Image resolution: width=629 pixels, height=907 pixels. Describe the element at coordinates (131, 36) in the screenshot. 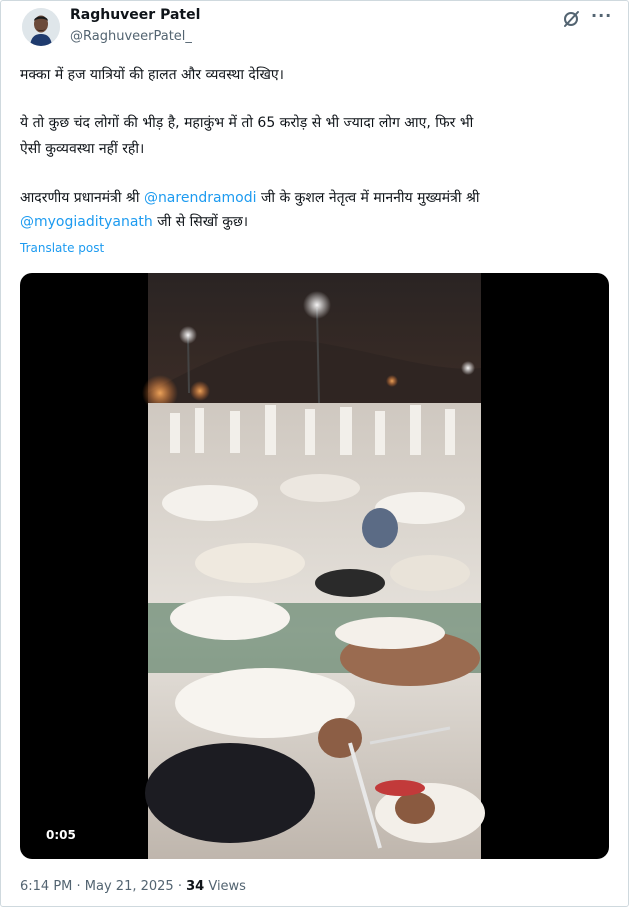

I see `author-handle: @RaghuveerPatel_` at that location.